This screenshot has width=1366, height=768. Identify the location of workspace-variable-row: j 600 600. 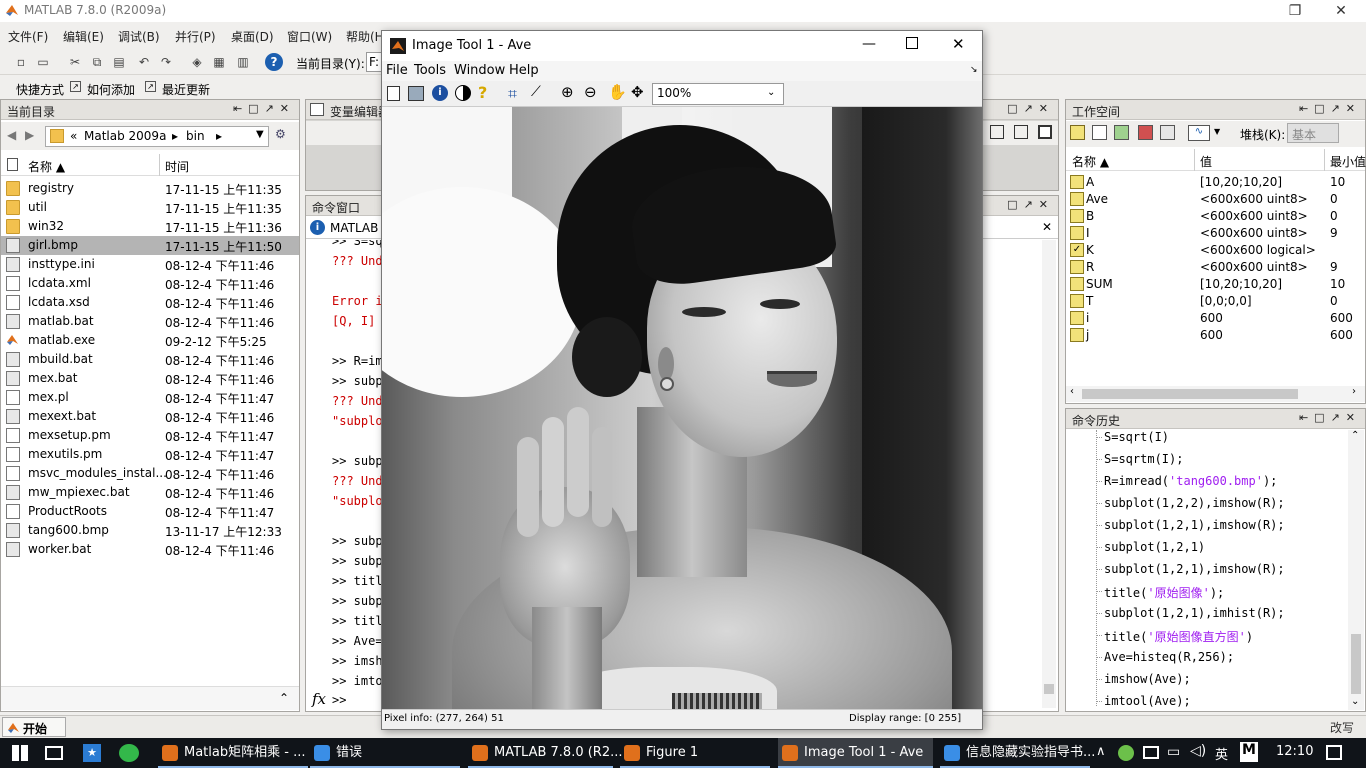
(1215, 335).